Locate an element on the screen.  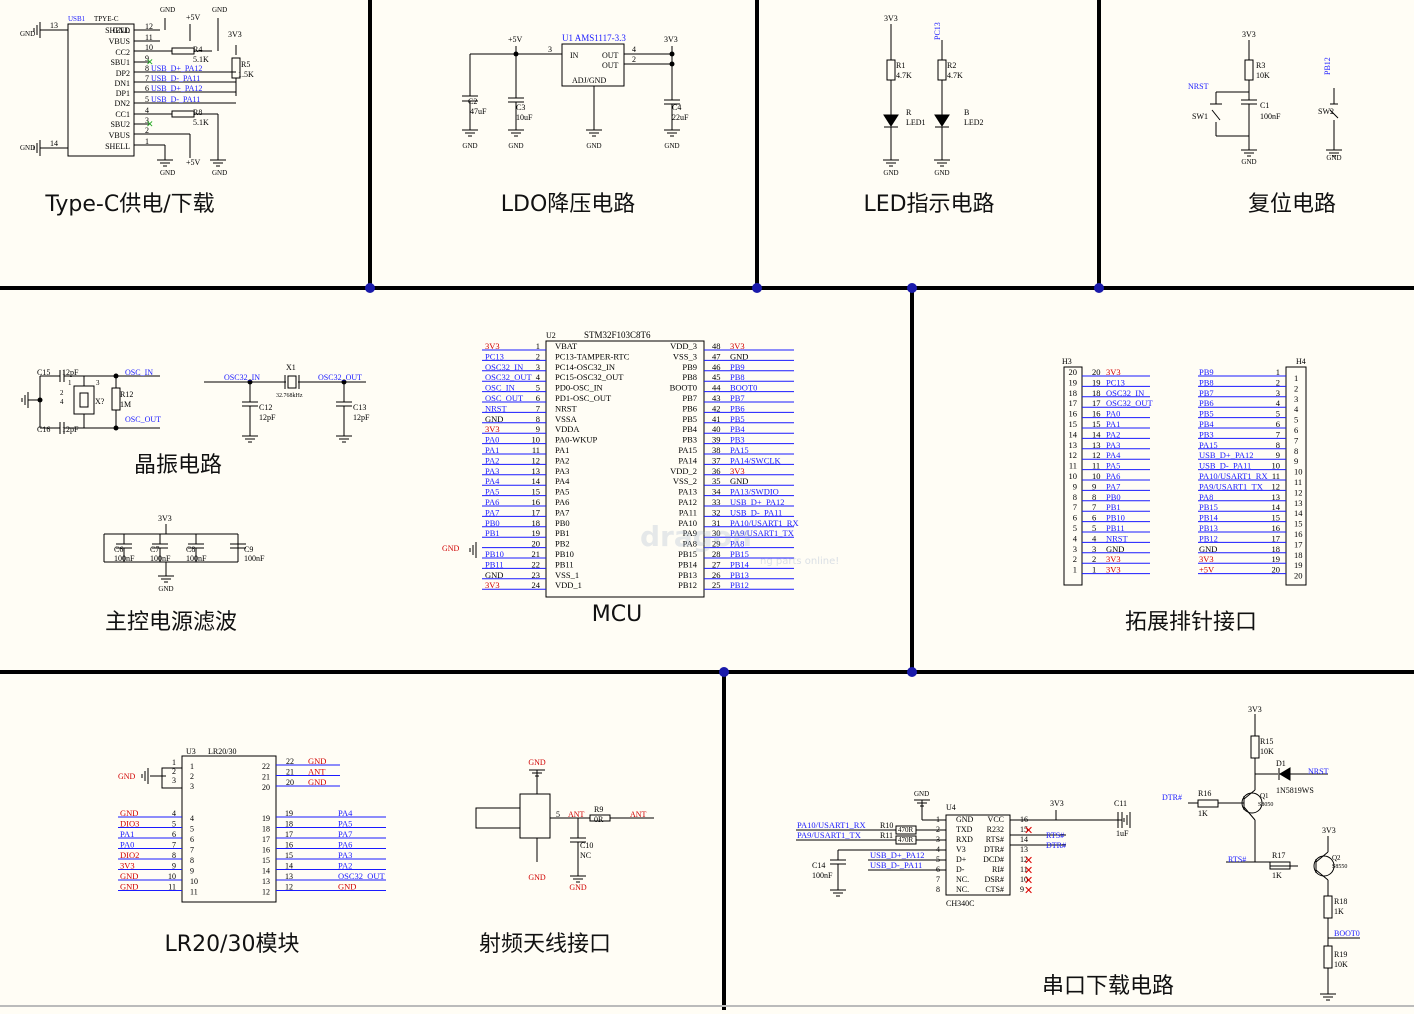
header-pin-number: 16 is located at coordinates (1276, 528).